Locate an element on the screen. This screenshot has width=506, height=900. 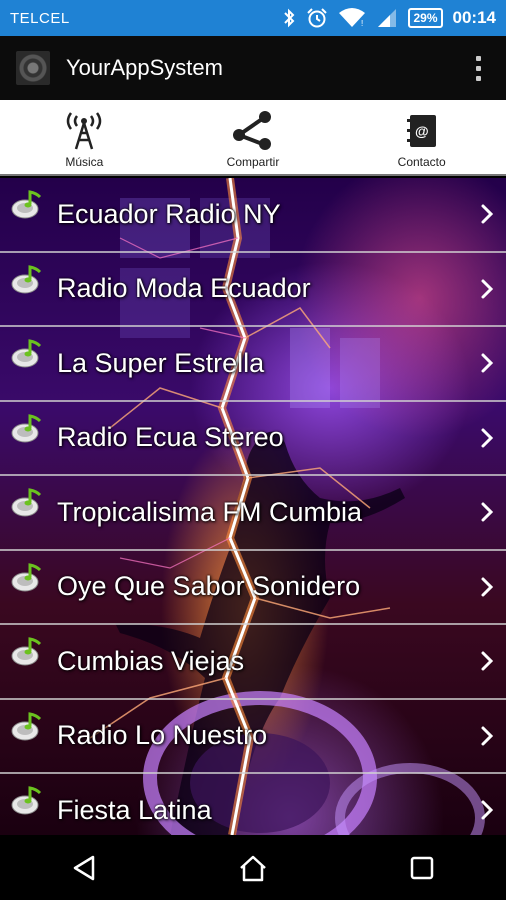
station-label: Ecuador Radio NY is located at coordinates (169, 213).